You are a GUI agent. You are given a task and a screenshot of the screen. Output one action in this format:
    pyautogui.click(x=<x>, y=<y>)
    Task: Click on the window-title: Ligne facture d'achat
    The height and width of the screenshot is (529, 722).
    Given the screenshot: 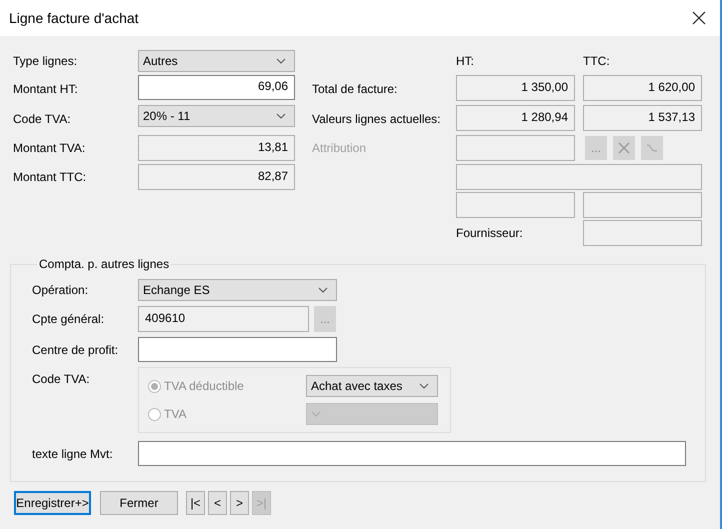 What is the action you would take?
    pyautogui.click(x=74, y=18)
    